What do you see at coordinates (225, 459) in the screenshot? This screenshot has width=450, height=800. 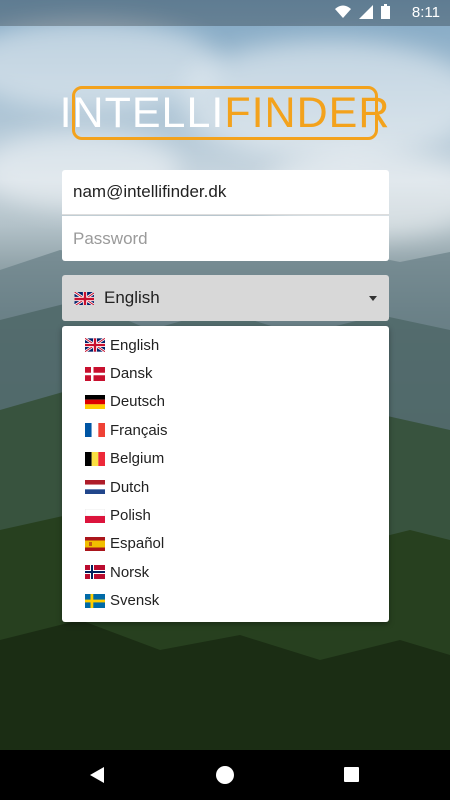 I see `language-option-belgium: Belgium` at bounding box center [225, 459].